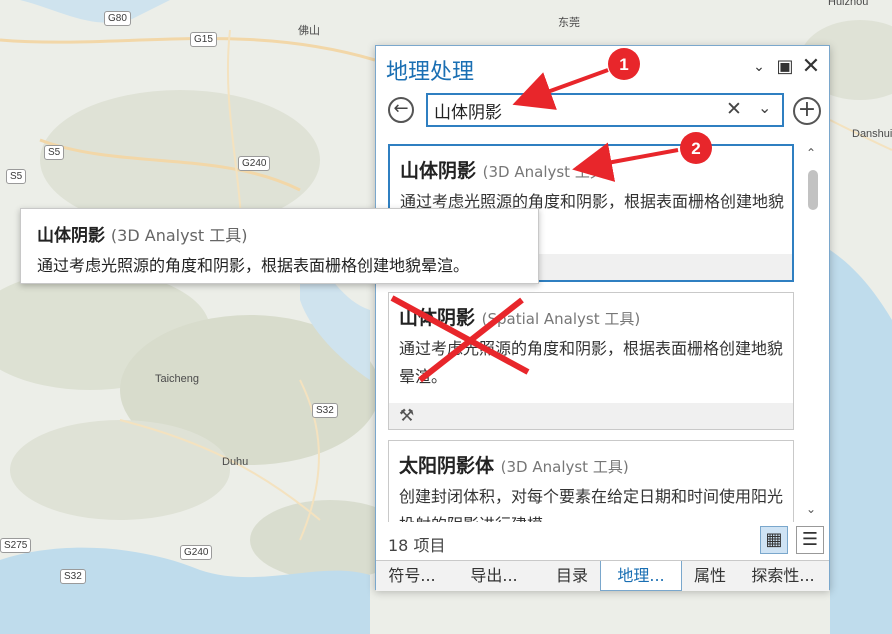  Describe the element at coordinates (407, 416) in the screenshot. I see `hammer-icon: ⚒` at that location.